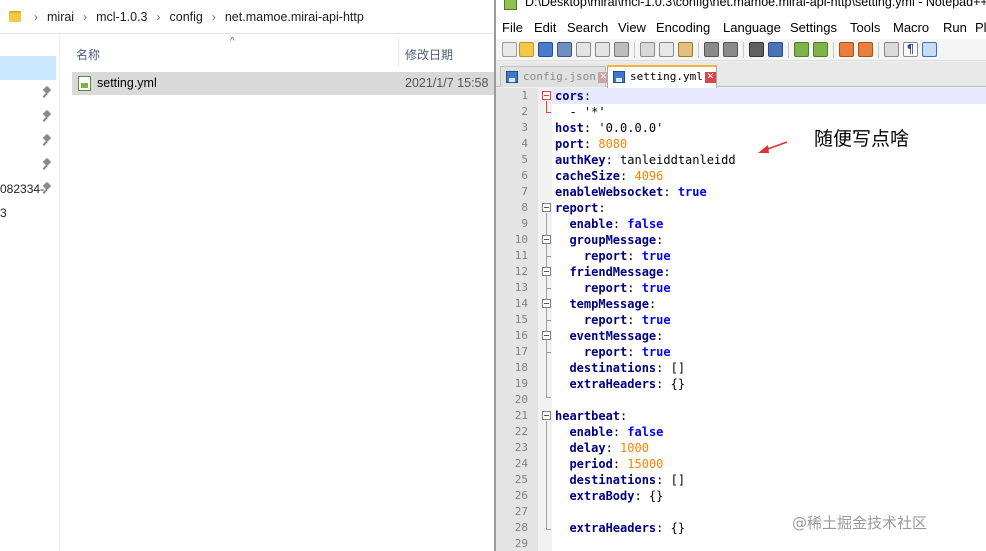 The width and height of the screenshot is (986, 551). I want to click on new-file-icon, so click(509, 49).